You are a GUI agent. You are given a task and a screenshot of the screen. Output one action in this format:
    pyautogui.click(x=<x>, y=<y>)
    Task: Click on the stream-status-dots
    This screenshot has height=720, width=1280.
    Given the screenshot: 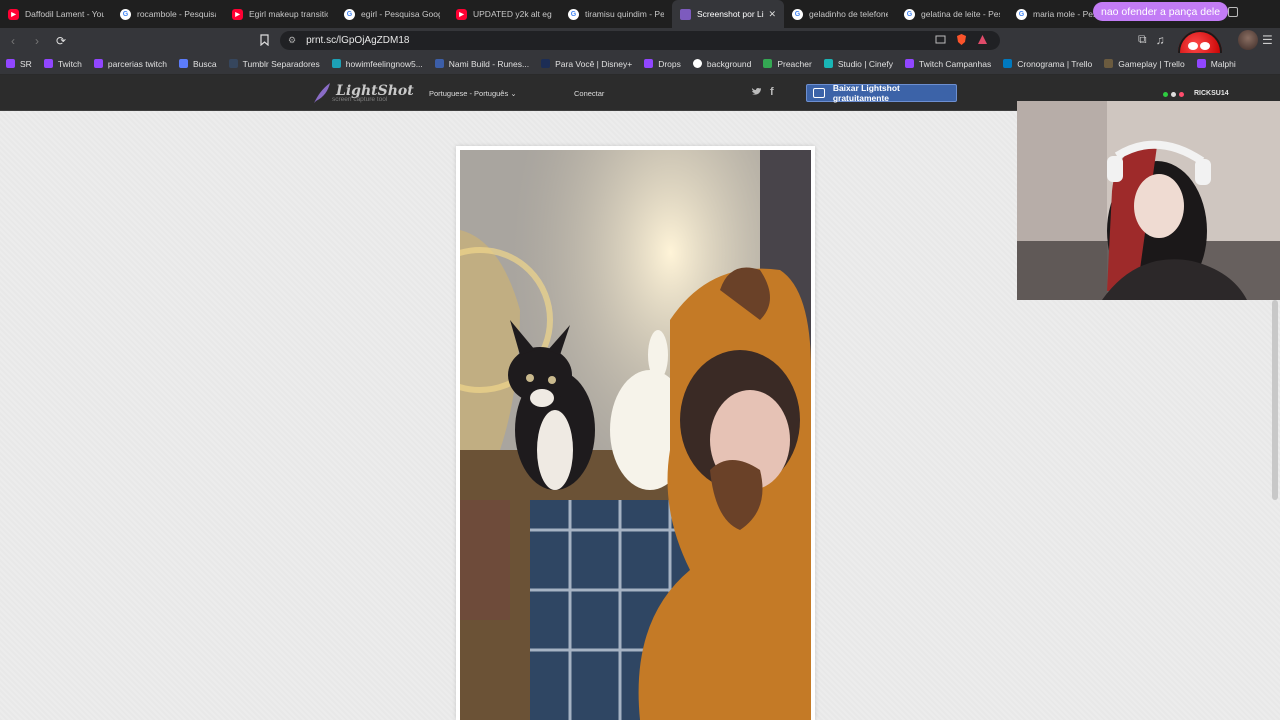 What is the action you would take?
    pyautogui.click(x=1173, y=94)
    